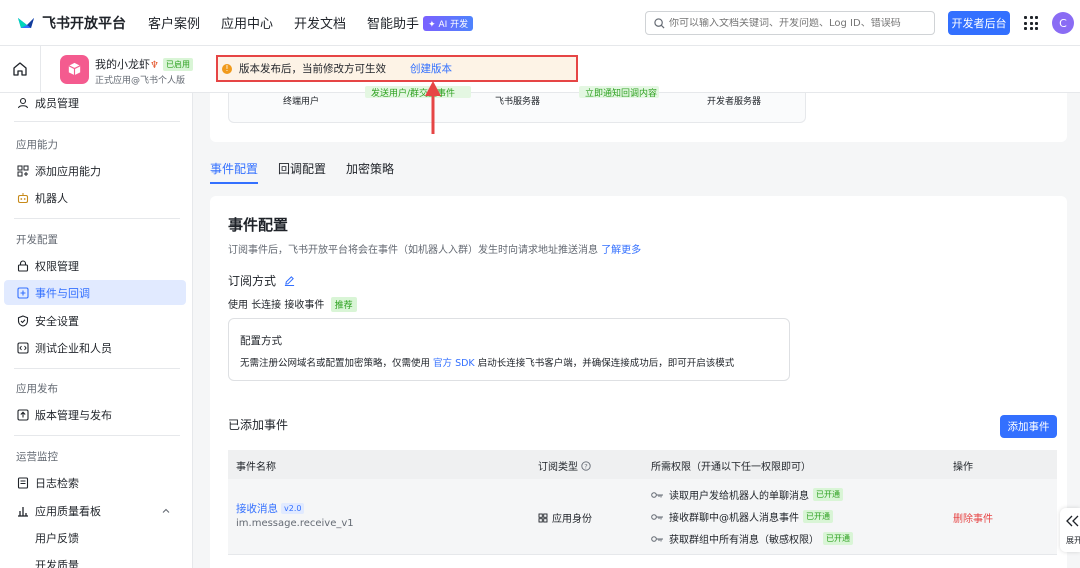  What do you see at coordinates (20, 69) in the screenshot?
I see `home-icon` at bounding box center [20, 69].